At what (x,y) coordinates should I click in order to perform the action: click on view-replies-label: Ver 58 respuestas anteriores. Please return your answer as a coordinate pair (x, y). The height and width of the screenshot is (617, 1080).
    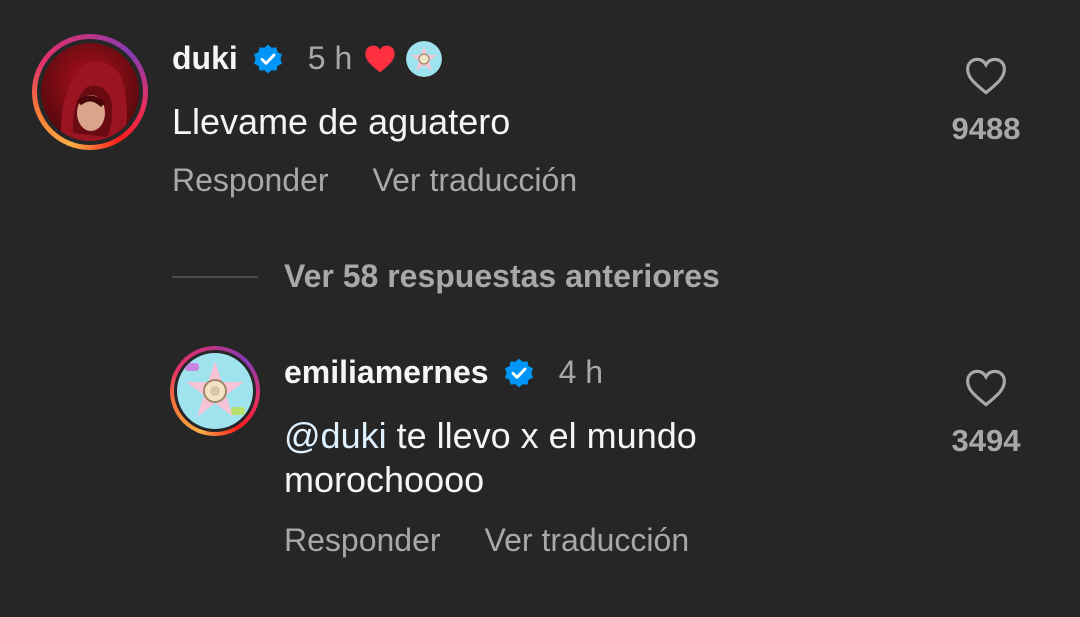
    Looking at the image, I should click on (502, 276).